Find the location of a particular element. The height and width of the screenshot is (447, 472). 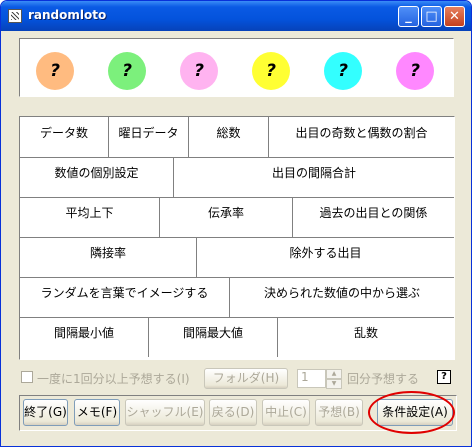

grid-row: 数値の個別設定 出目の間隔合計 is located at coordinates (237, 177).